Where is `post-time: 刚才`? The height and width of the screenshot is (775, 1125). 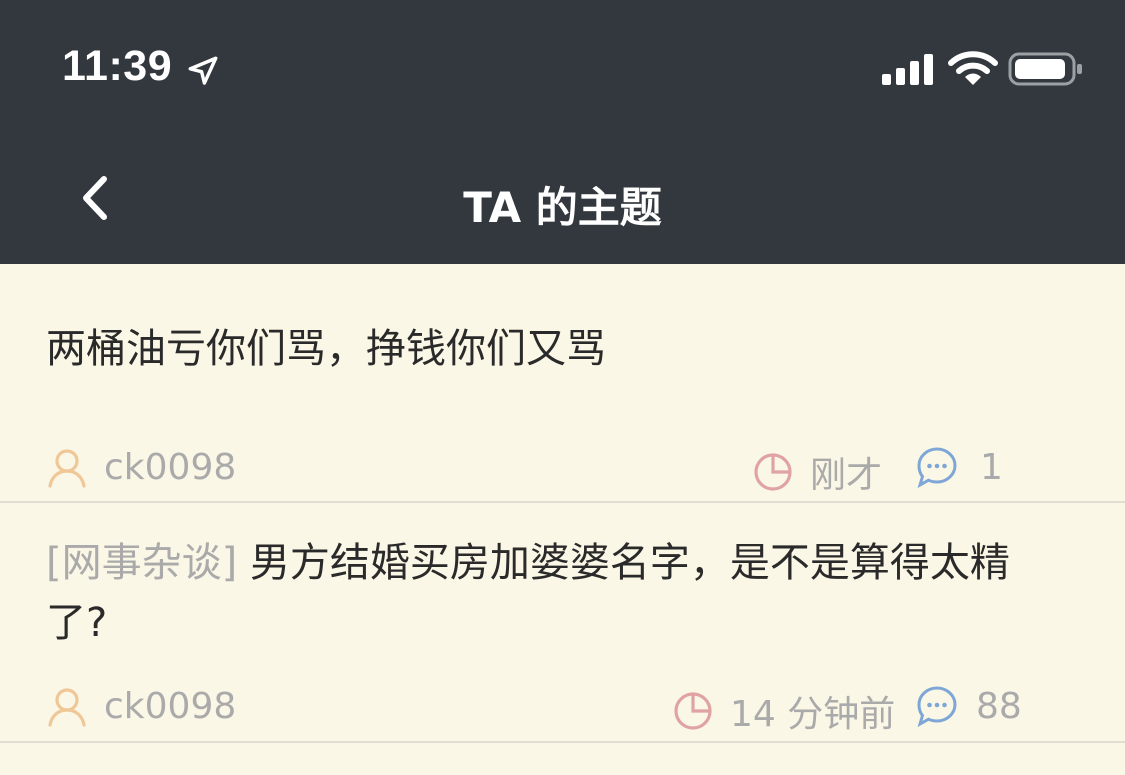 post-time: 刚才 is located at coordinates (846, 475).